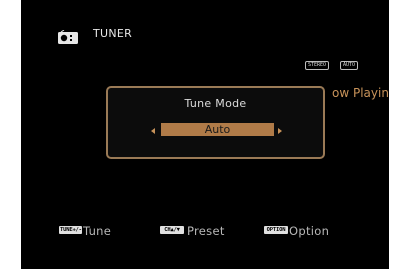  What do you see at coordinates (276, 230) in the screenshot?
I see `option-key-icon: OPTION` at bounding box center [276, 230].